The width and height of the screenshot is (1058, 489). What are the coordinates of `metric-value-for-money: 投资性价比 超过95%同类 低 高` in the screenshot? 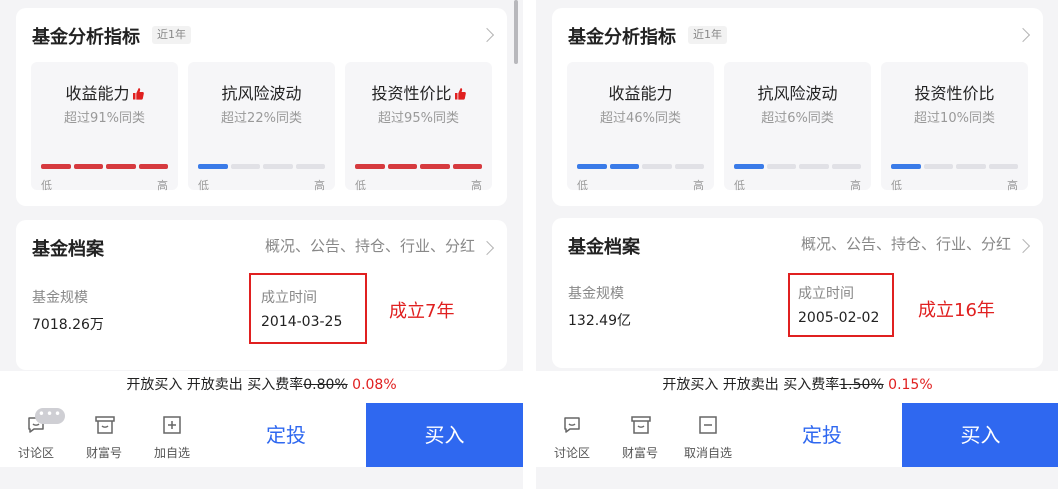 It's located at (418, 127).